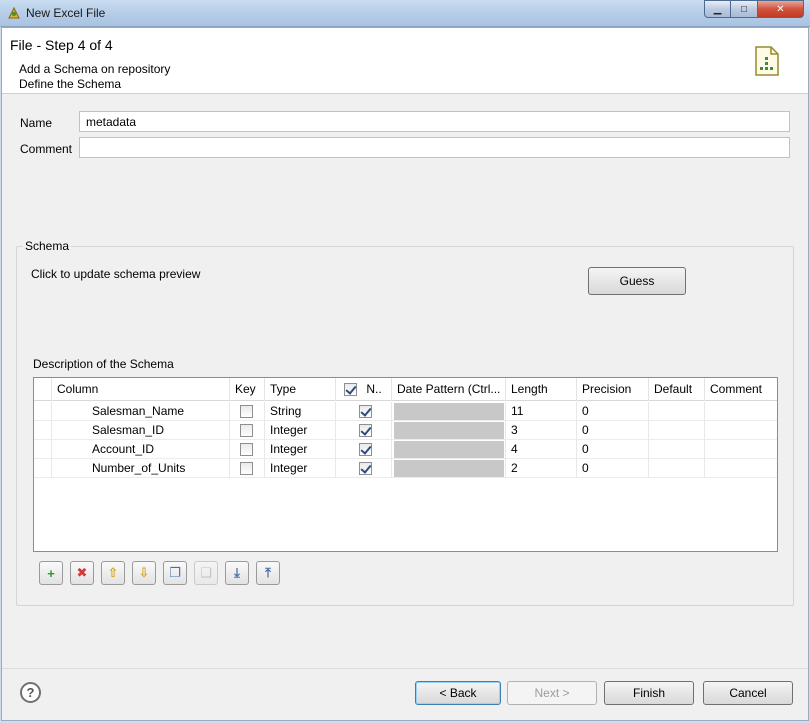 Image resolution: width=810 pixels, height=723 pixels. I want to click on cell-length: 4, so click(541, 449).